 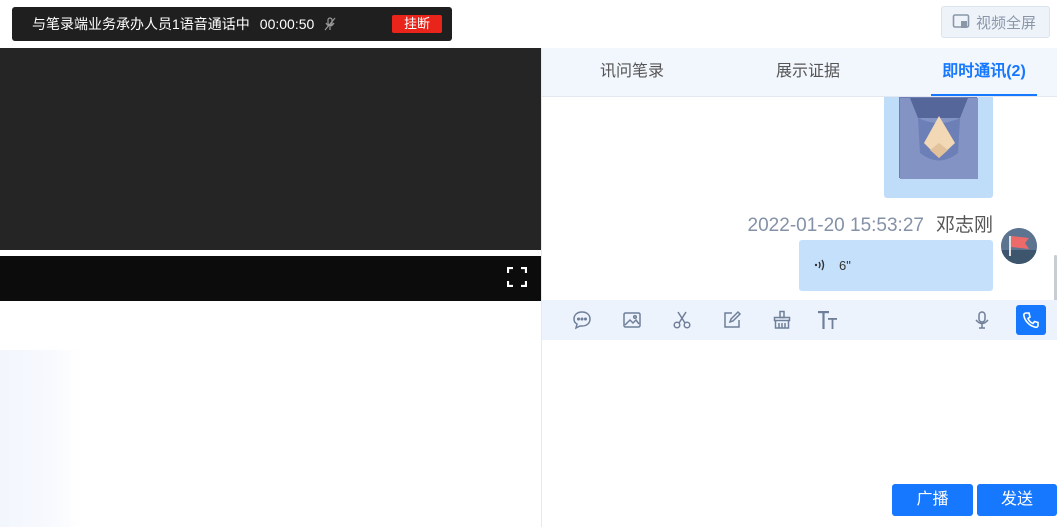 I want to click on voice-duration: 6", so click(x=845, y=265).